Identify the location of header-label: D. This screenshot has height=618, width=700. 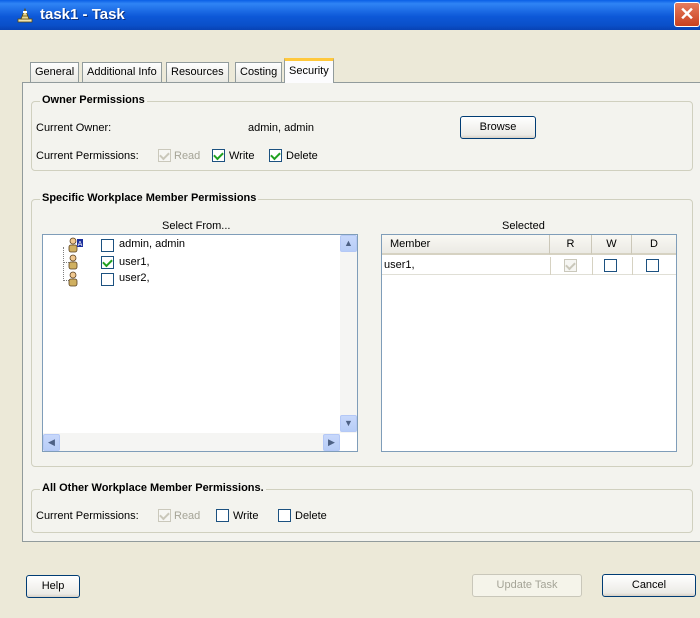
(654, 244).